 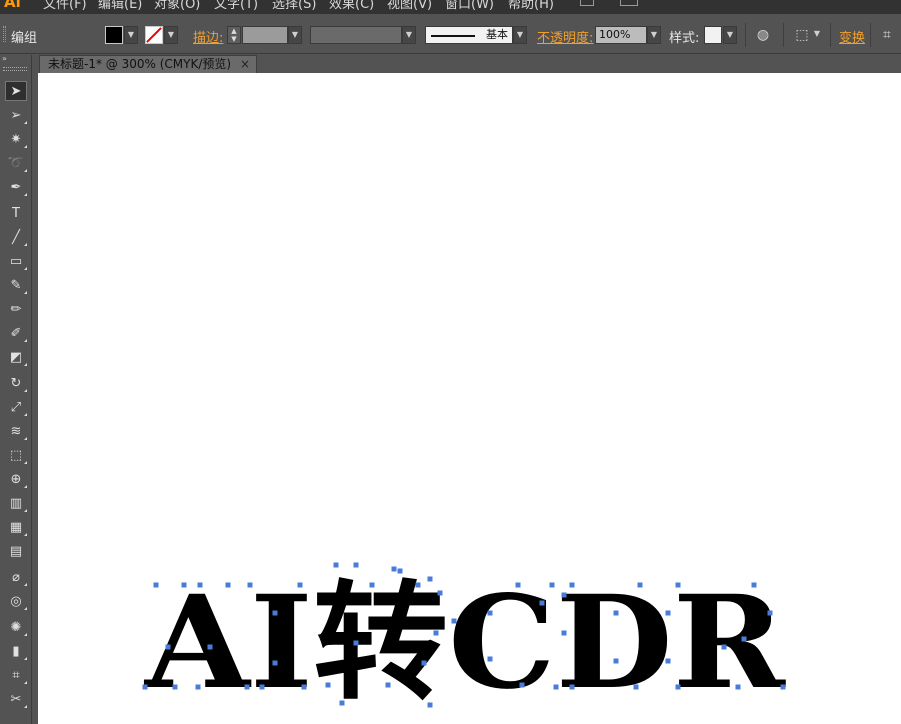 I want to click on blend-tool: ◎, so click(x=16, y=601).